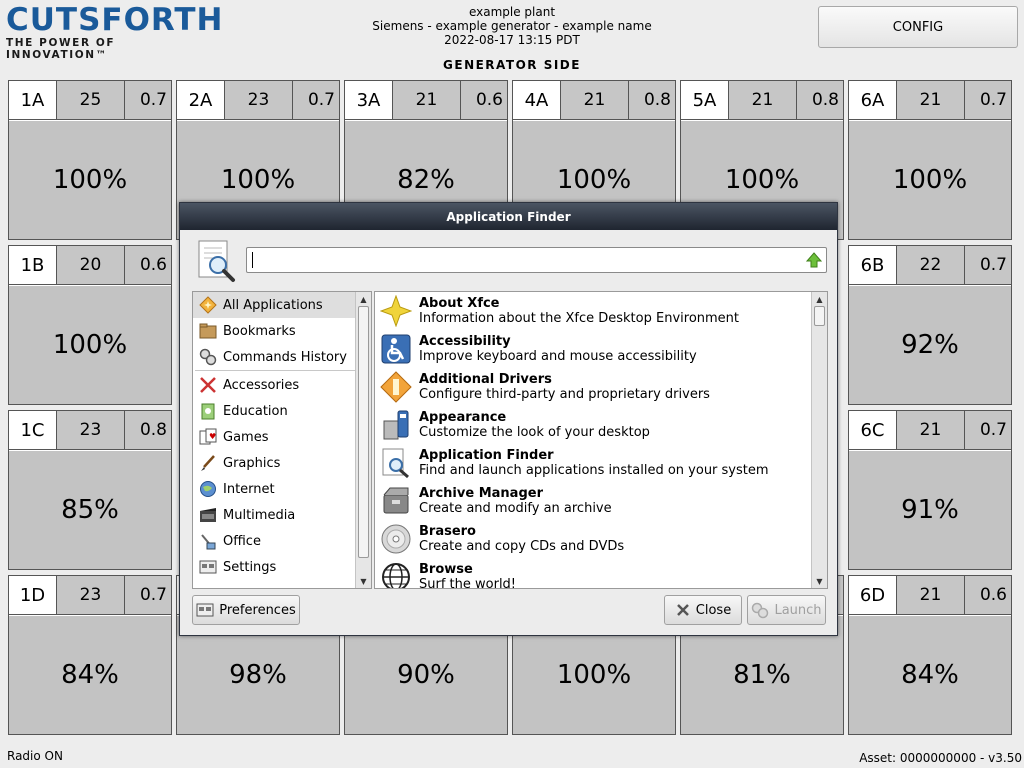  What do you see at coordinates (601, 573) in the screenshot?
I see `app-item-browse: Browse Surf the world!` at bounding box center [601, 573].